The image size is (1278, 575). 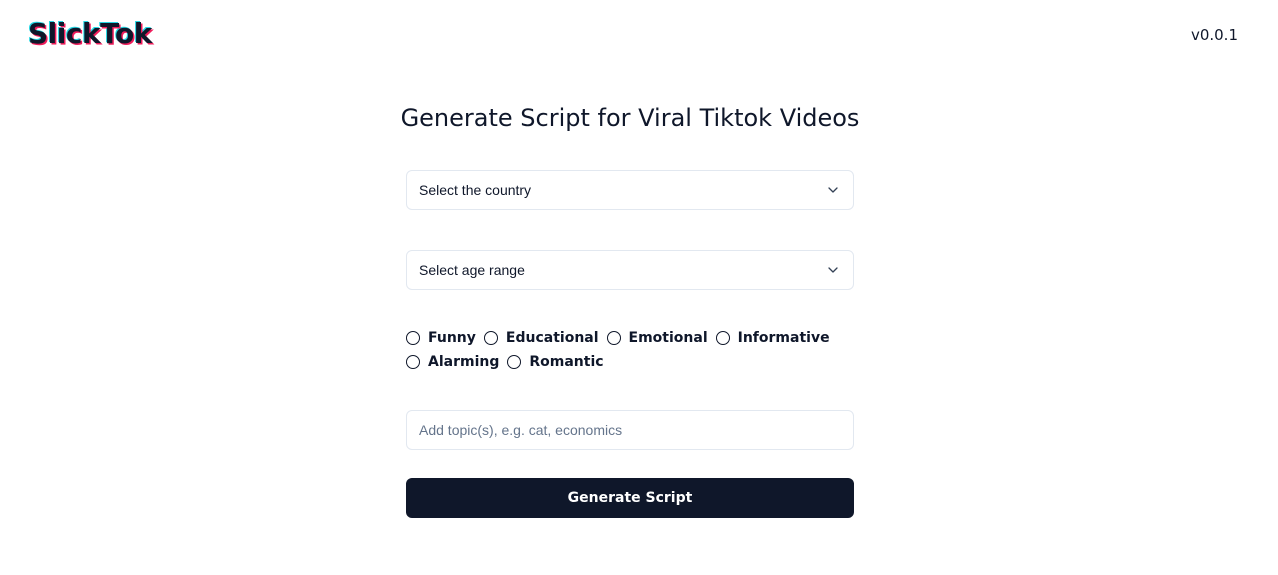 What do you see at coordinates (464, 362) in the screenshot?
I see `tone-option-label: Alarming` at bounding box center [464, 362].